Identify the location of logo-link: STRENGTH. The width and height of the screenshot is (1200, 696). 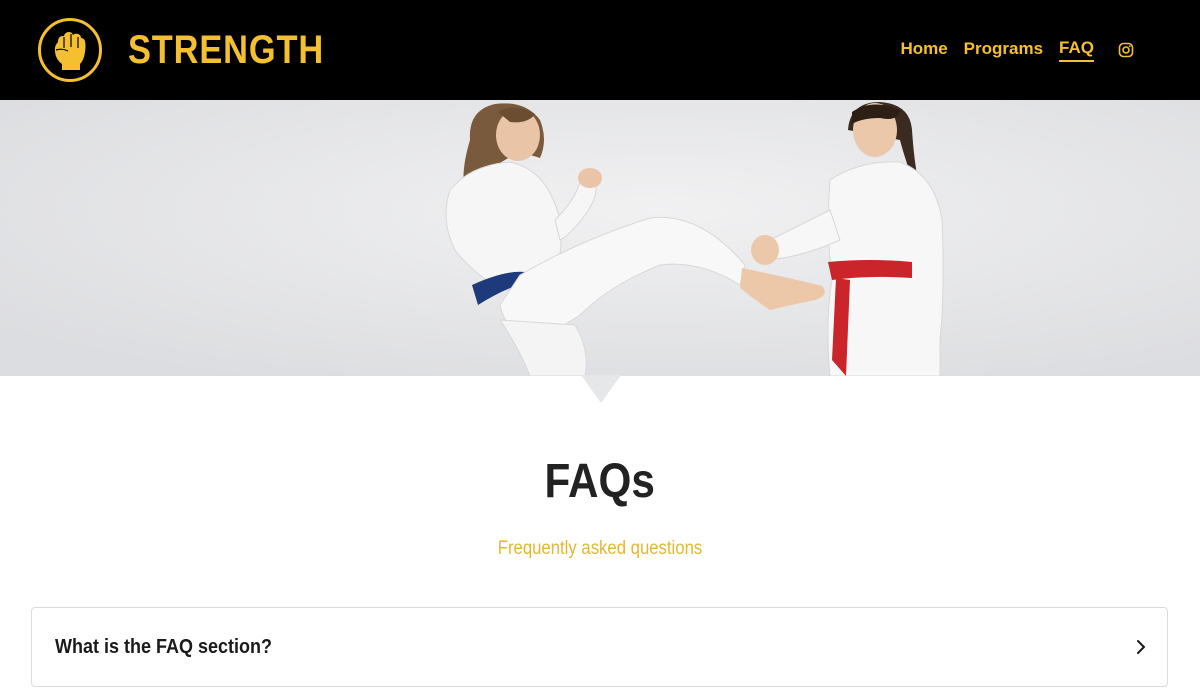
(178, 50).